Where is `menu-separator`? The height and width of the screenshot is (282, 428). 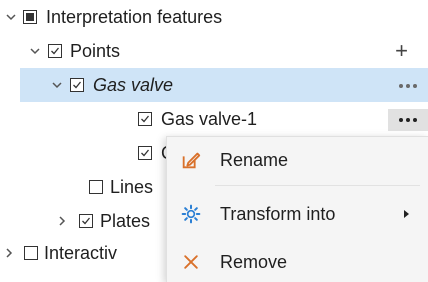 menu-separator is located at coordinates (317, 185).